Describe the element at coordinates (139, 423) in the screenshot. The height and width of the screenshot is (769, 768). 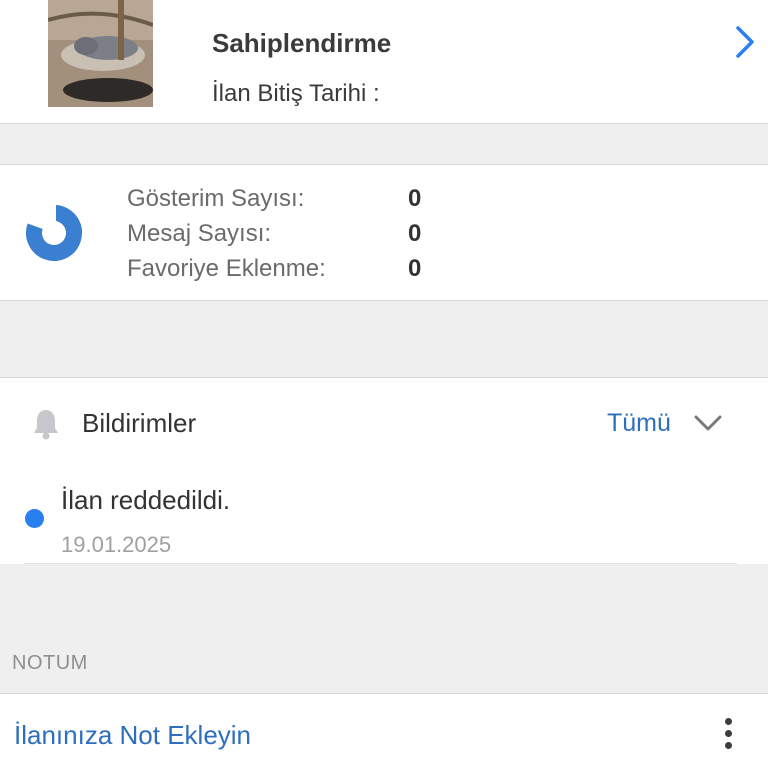
I see `notifications-title: Bildirimler` at that location.